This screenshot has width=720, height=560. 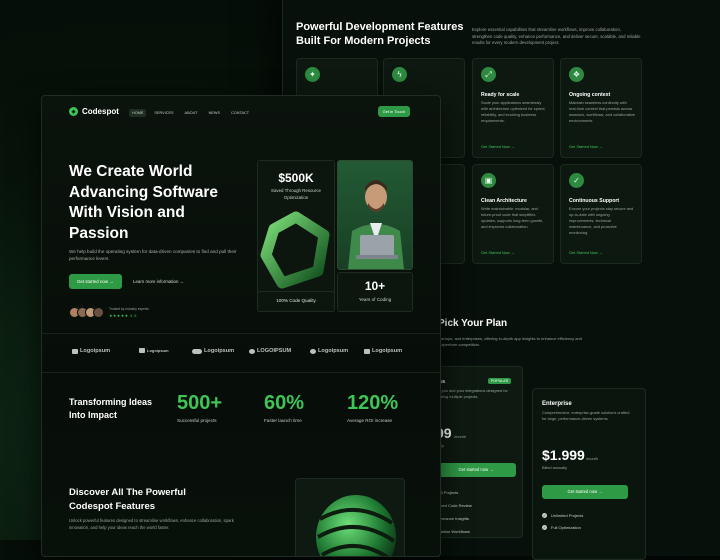 What do you see at coordinates (590, 95) in the screenshot?
I see `feature-card-title: Ongoing context` at bounding box center [590, 95].